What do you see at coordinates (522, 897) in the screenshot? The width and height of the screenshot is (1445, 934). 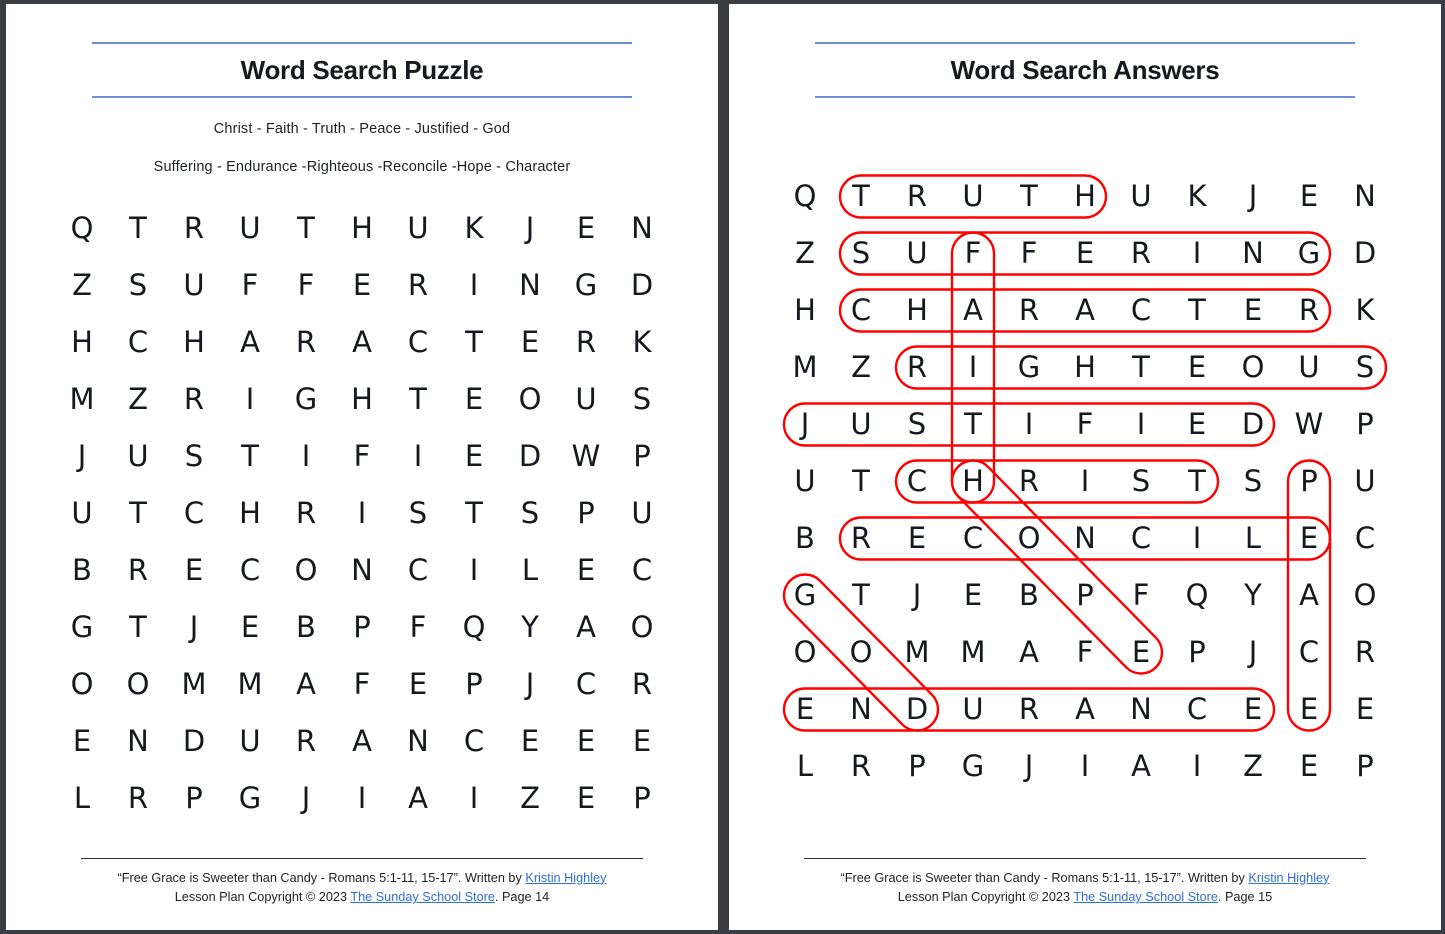 I see `footer-page-number: . Page 14` at bounding box center [522, 897].